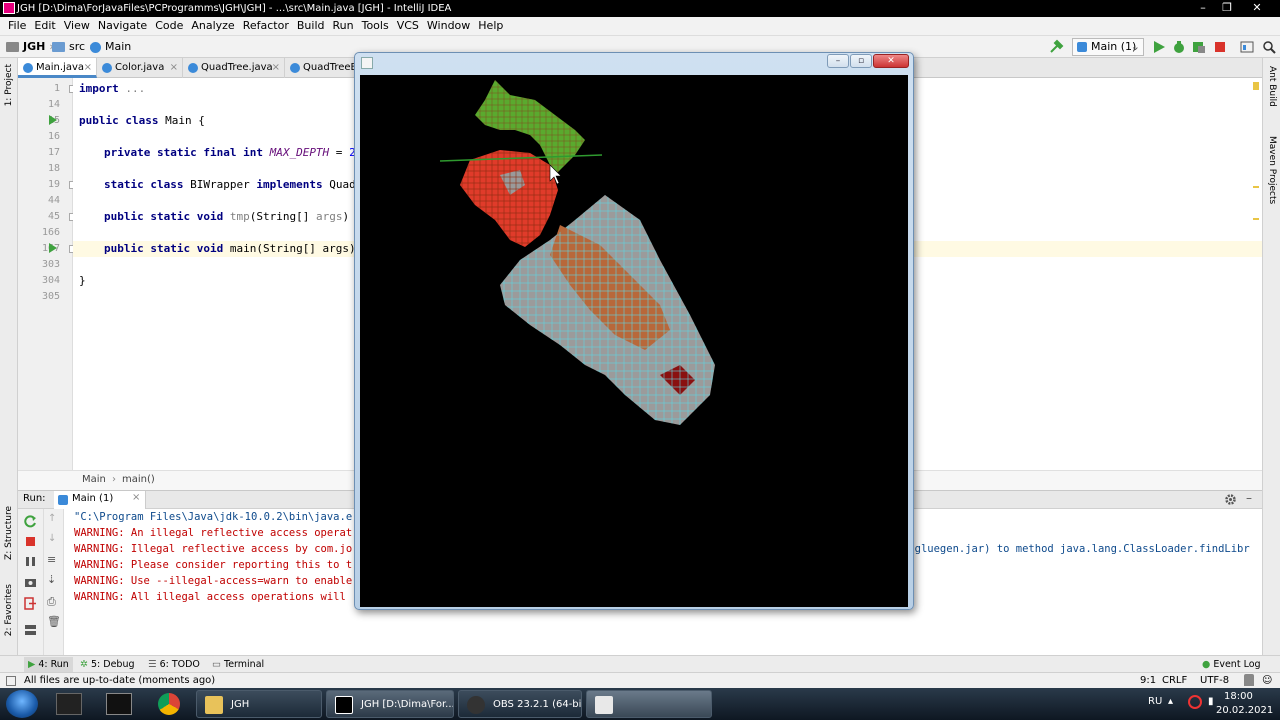 The height and width of the screenshot is (720, 1280). I want to click on menu-file: File, so click(17, 26).